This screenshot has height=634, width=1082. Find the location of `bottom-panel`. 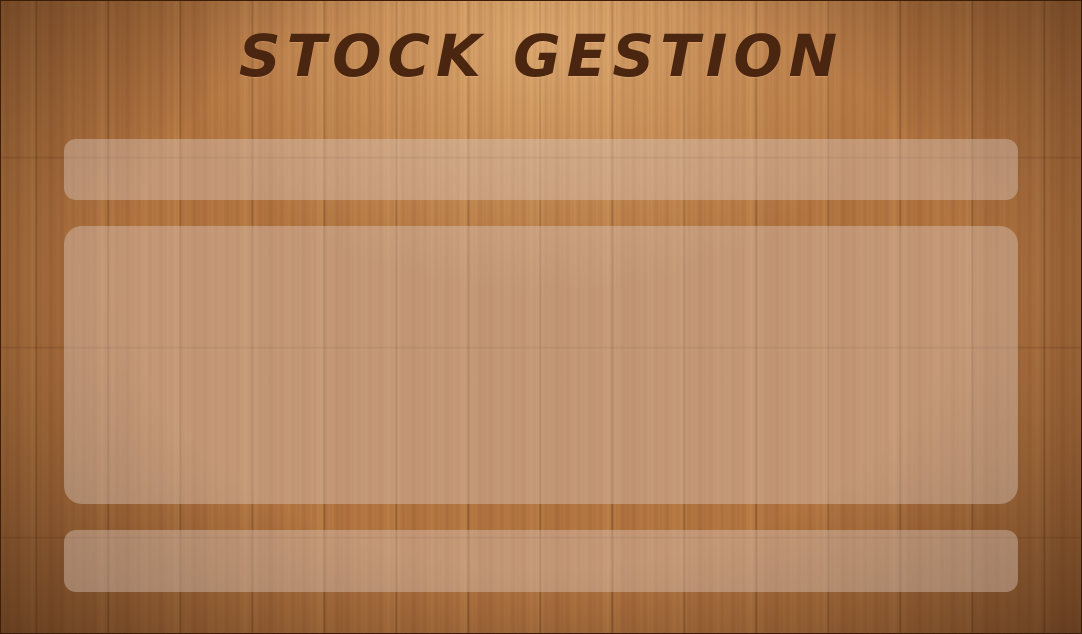

bottom-panel is located at coordinates (541, 561).